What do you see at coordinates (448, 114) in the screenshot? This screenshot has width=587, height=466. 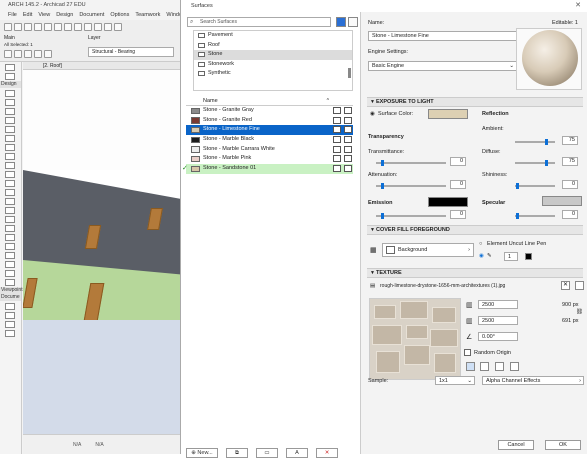 I see `surface-color-swatch` at bounding box center [448, 114].